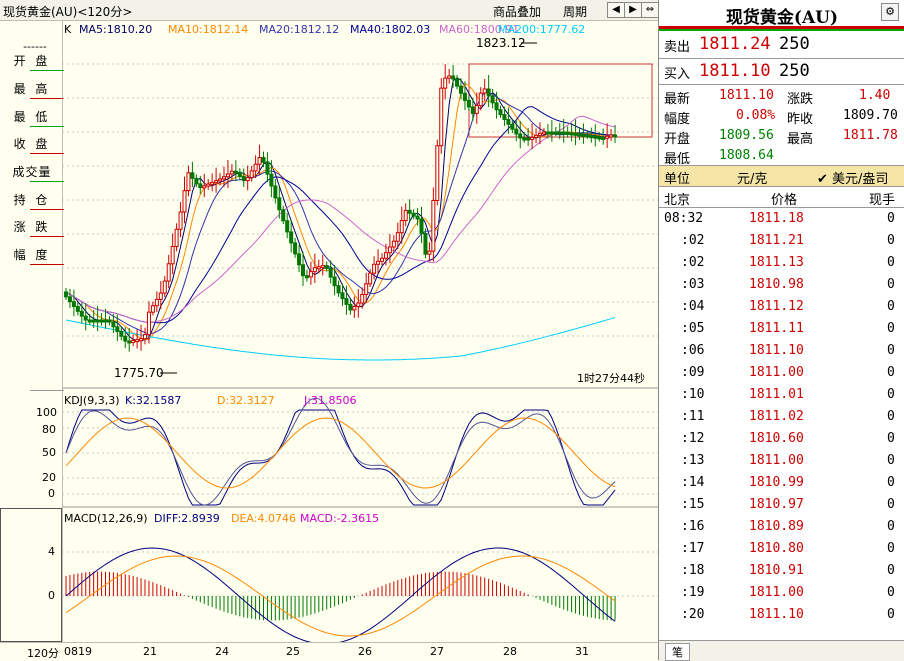 The width and height of the screenshot is (904, 661). Describe the element at coordinates (781, 220) in the screenshot. I see `tick-row: 08:32 1811.18 0` at that location.